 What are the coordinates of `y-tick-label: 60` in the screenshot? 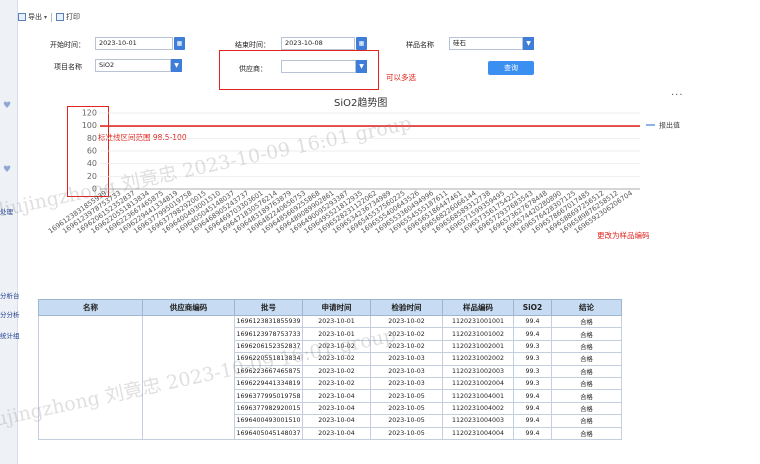 It's located at (92, 151).